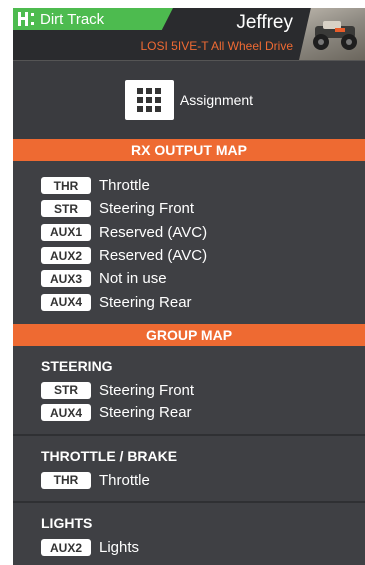 This screenshot has height=565, width=365. I want to click on rx-output-row: AUX2 Reserved (AVC), so click(203, 255).